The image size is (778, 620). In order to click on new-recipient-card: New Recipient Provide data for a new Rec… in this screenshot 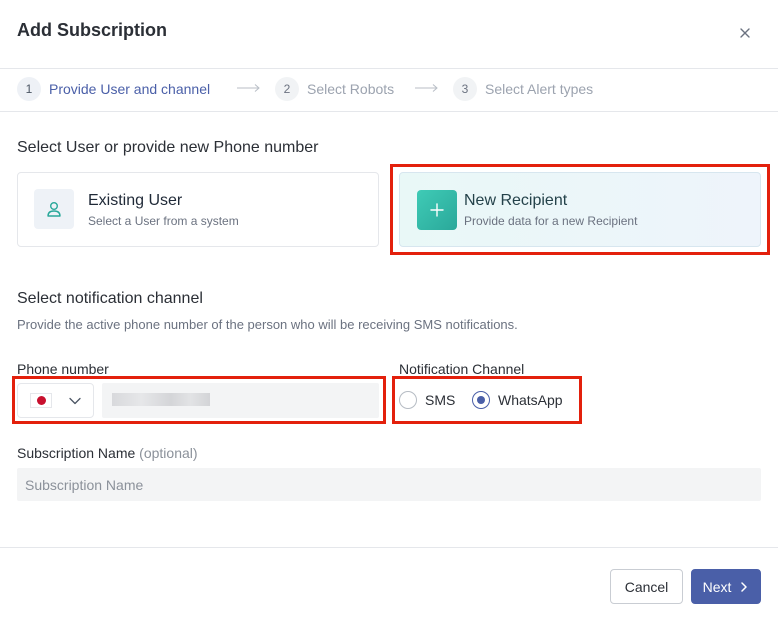, I will do `click(580, 209)`.